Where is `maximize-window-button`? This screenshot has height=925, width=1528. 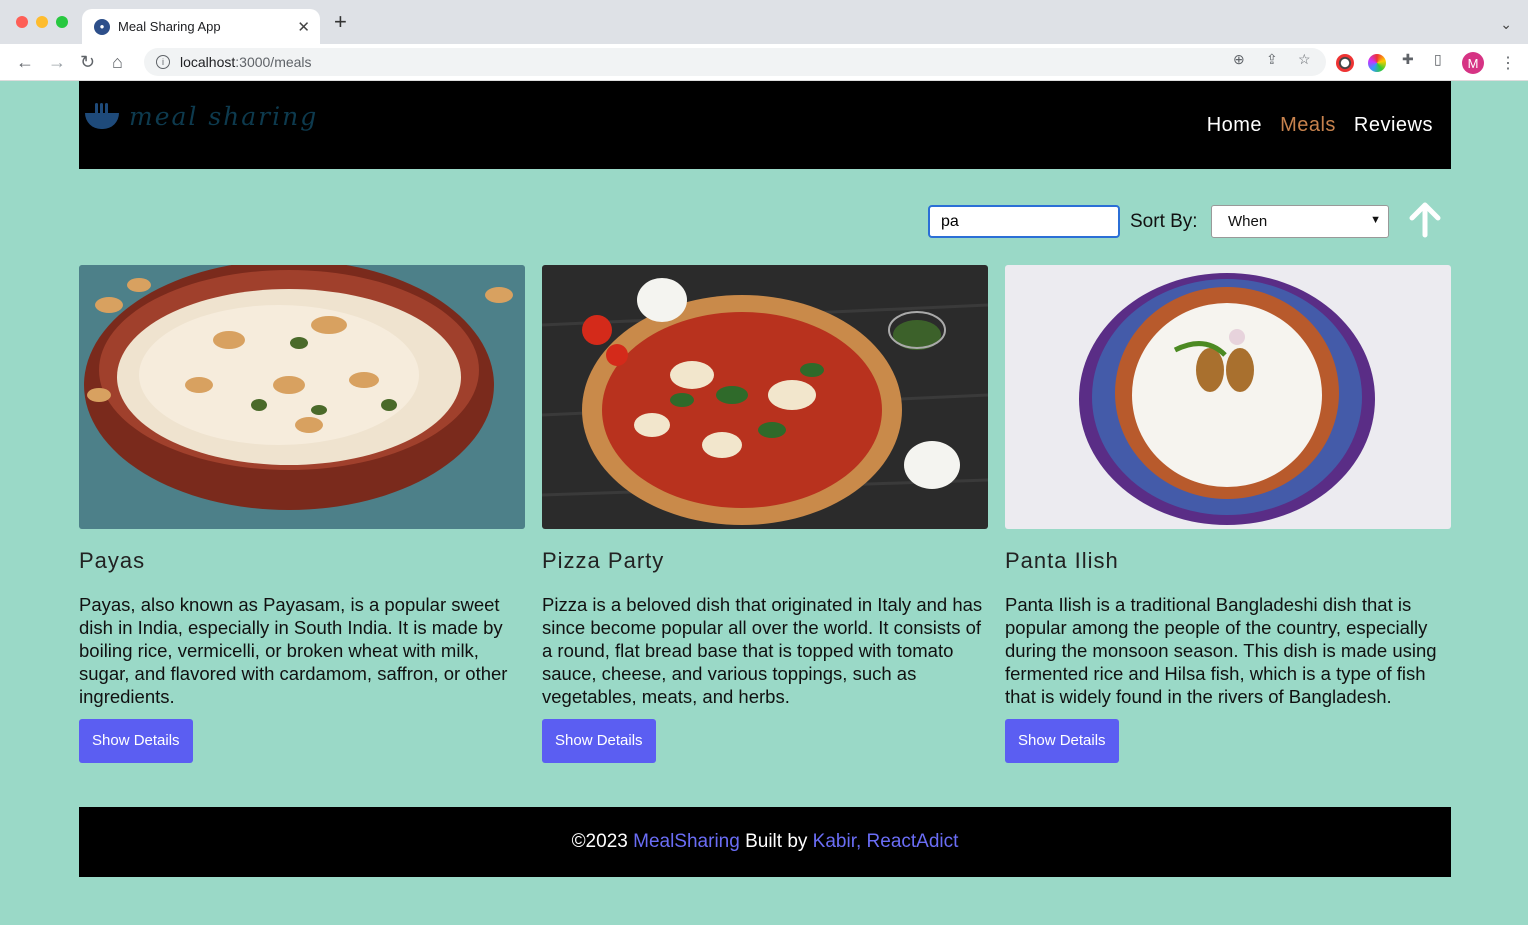 maximize-window-button is located at coordinates (62, 22).